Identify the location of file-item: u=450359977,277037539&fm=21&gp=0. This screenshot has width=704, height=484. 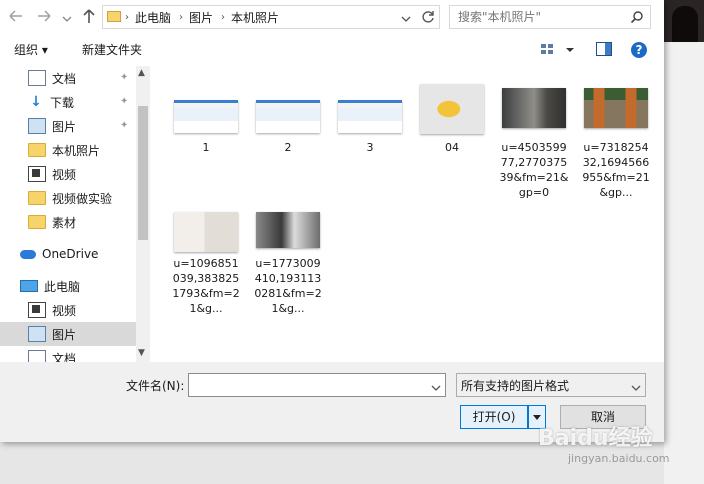
(534, 139).